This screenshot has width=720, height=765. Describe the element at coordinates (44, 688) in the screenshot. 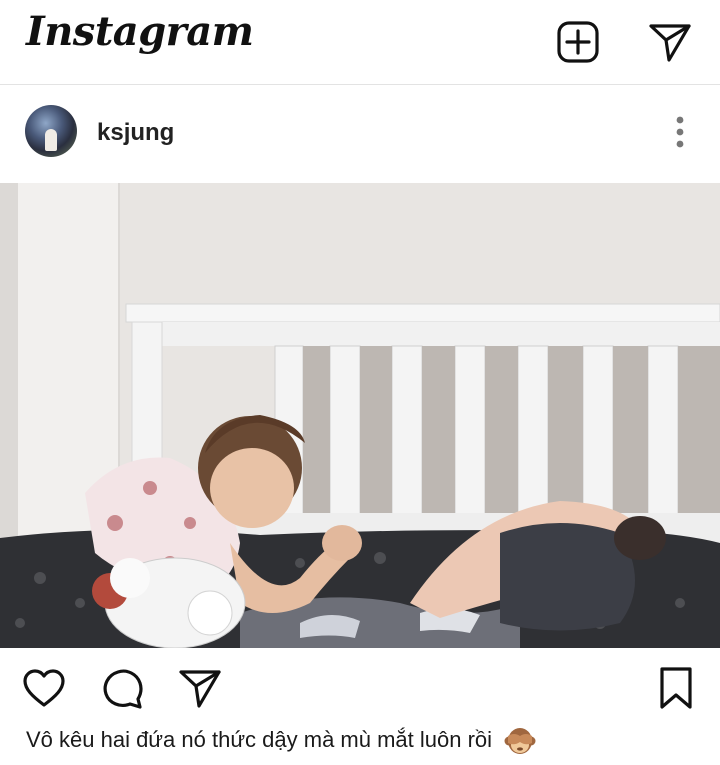

I see `like-icon` at that location.